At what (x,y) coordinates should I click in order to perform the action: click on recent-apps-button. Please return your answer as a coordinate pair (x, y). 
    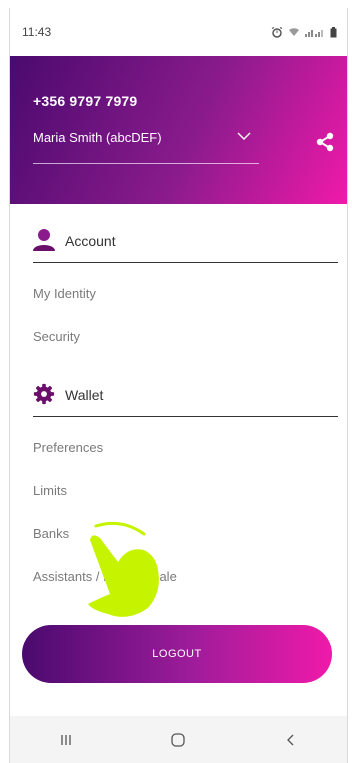
    Looking at the image, I should click on (66, 740).